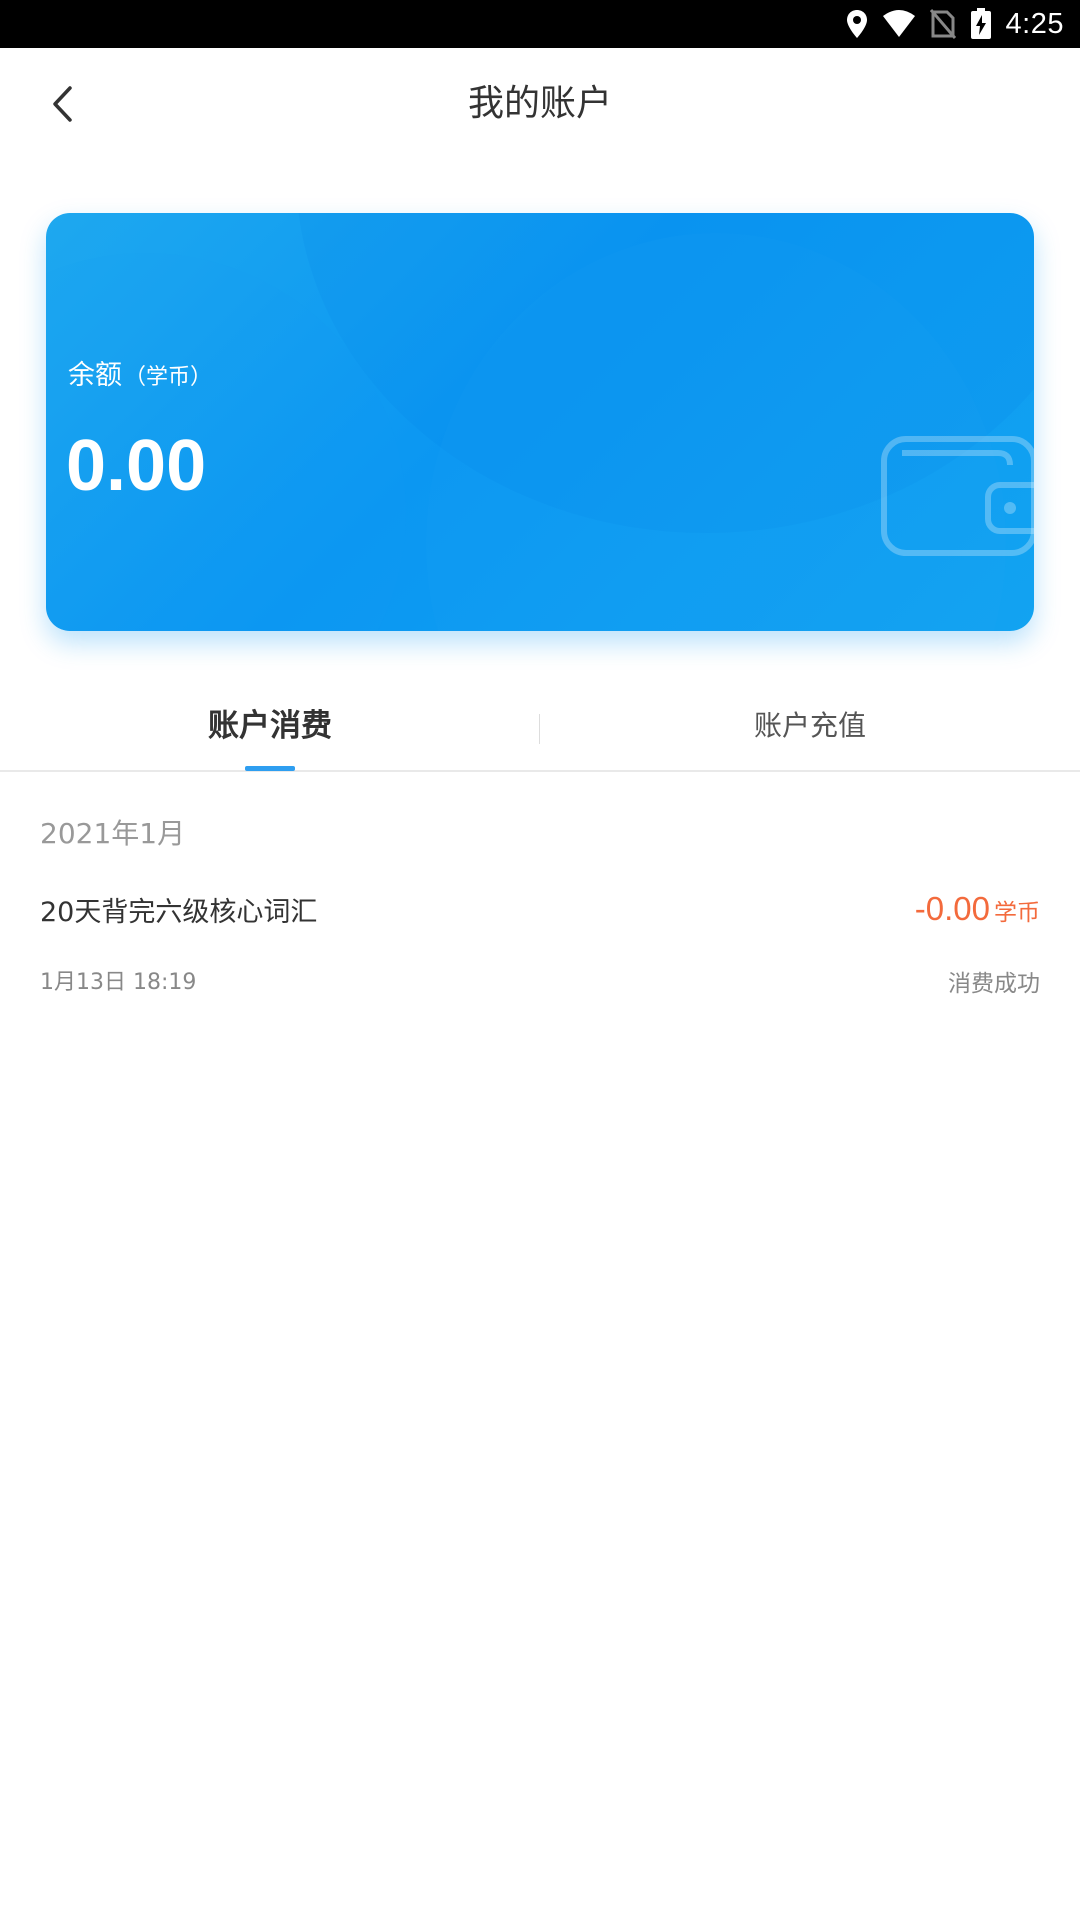 The height and width of the screenshot is (1920, 1080). I want to click on no-sim-icon, so click(942, 24).